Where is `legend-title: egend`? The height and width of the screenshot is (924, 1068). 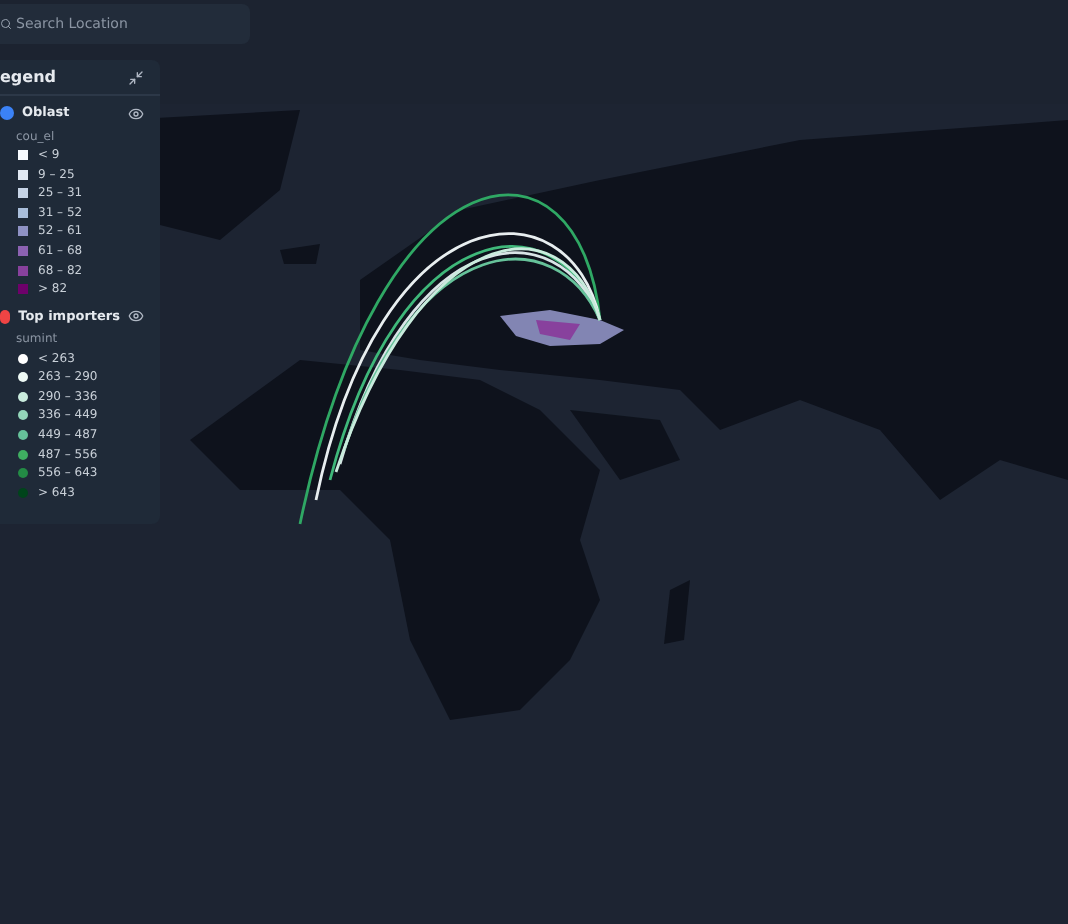 legend-title: egend is located at coordinates (28, 78).